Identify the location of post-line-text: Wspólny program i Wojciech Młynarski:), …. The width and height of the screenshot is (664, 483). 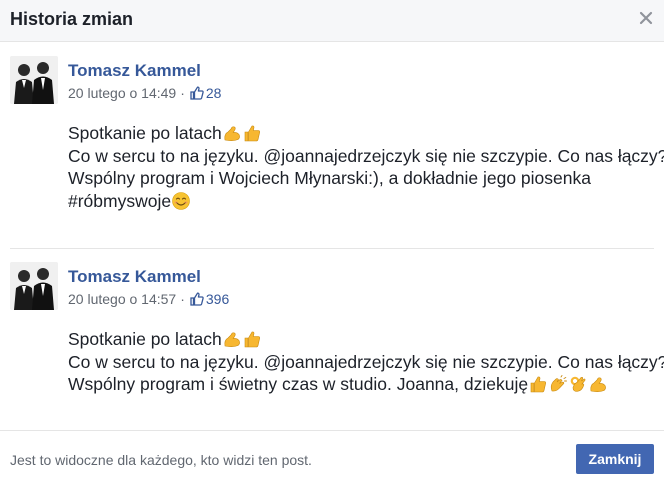
(329, 178).